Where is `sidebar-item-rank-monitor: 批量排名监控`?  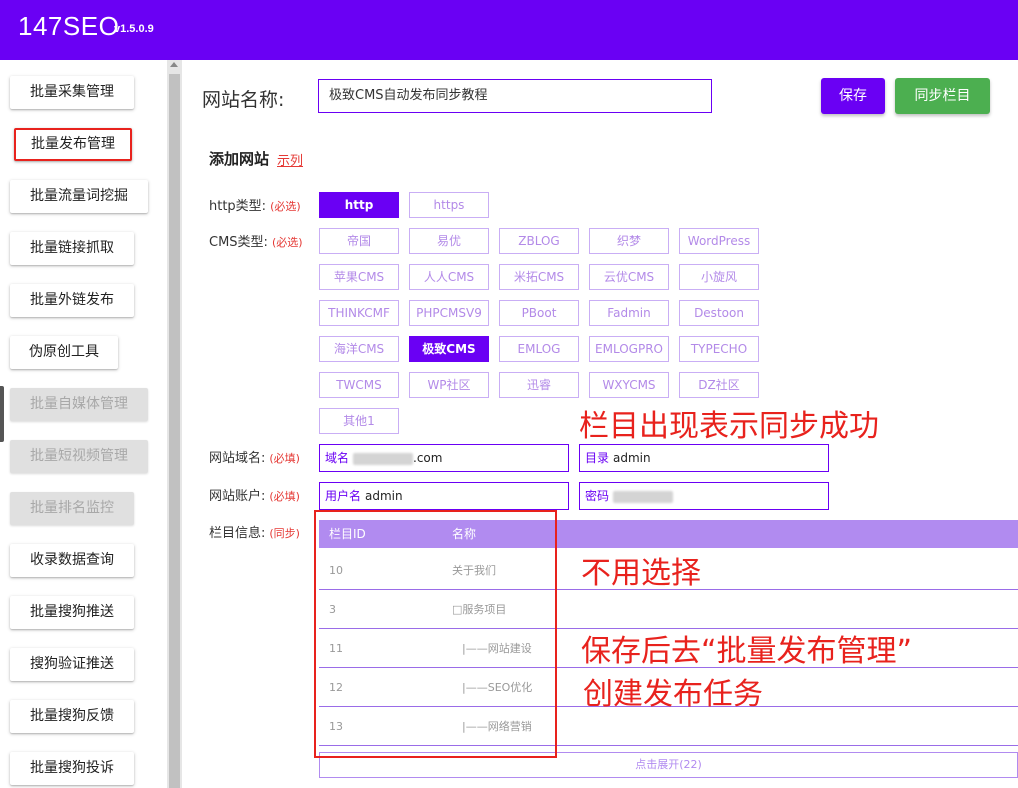
sidebar-item-rank-monitor: 批量排名监控 is located at coordinates (72, 508).